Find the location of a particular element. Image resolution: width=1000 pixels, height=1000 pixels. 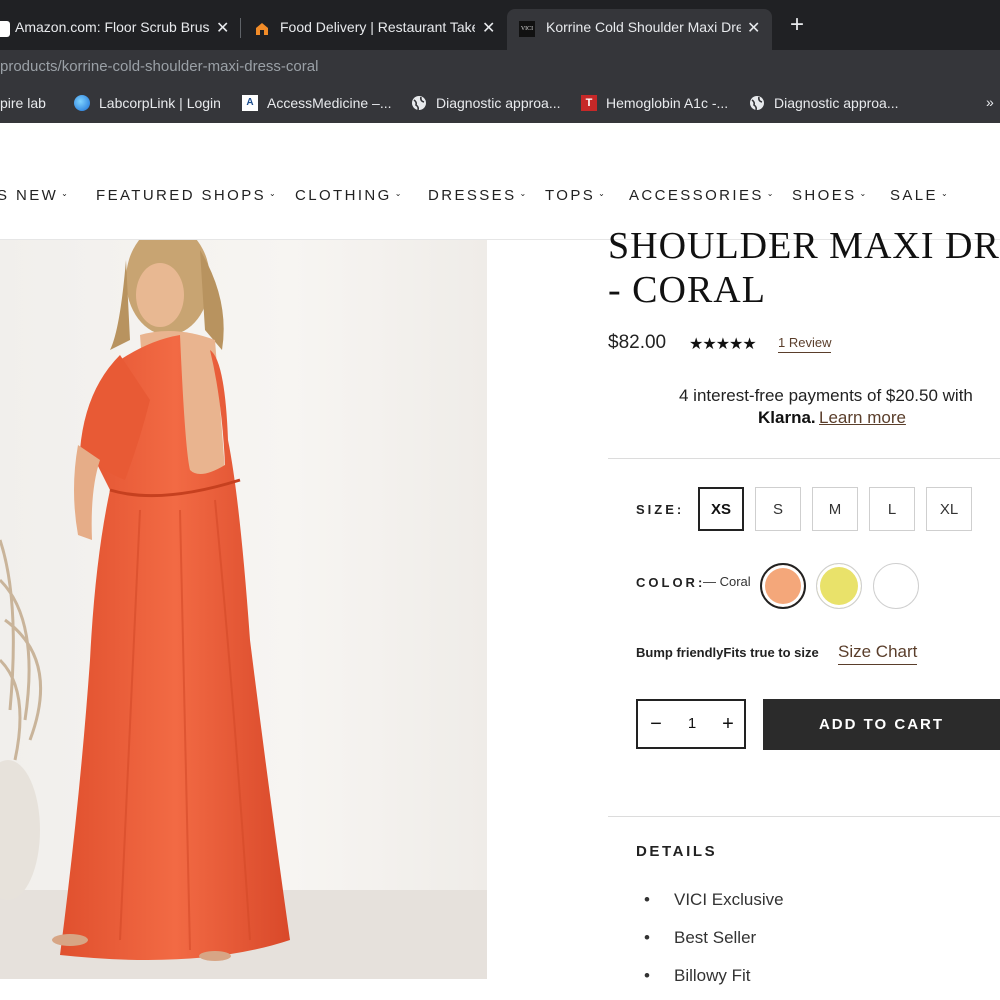

nav-item-dresses: DRESSES ⌄ is located at coordinates (477, 195).